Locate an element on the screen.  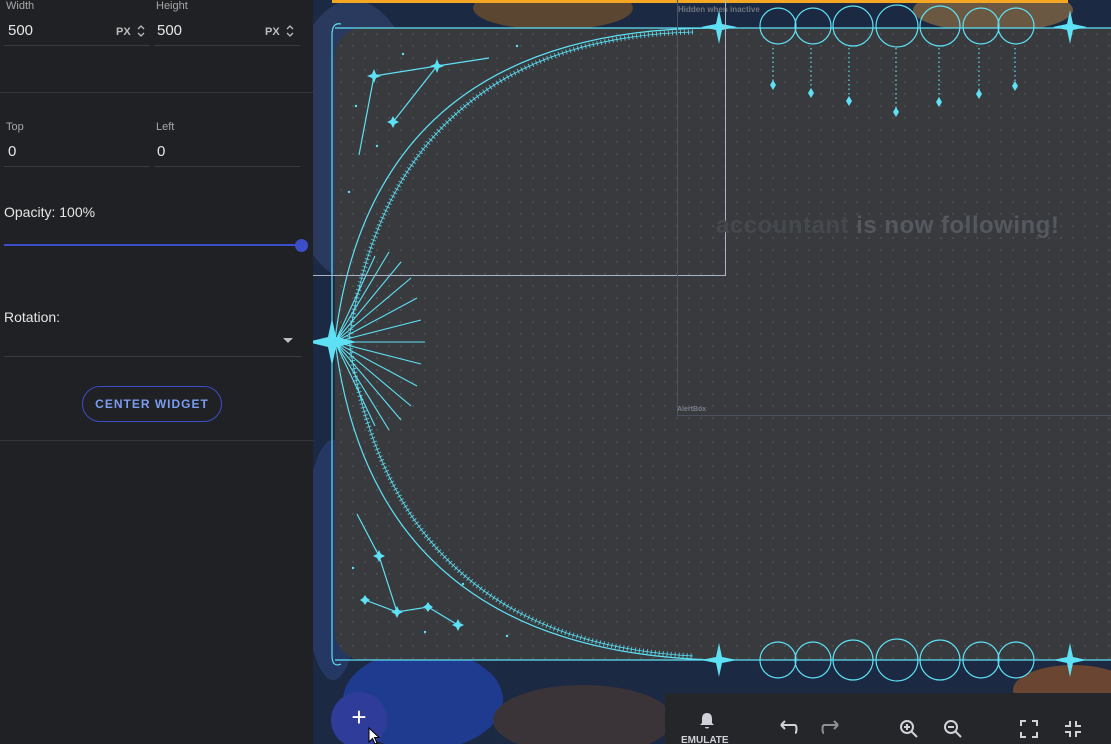
opacity-slider-handle is located at coordinates (301, 245).